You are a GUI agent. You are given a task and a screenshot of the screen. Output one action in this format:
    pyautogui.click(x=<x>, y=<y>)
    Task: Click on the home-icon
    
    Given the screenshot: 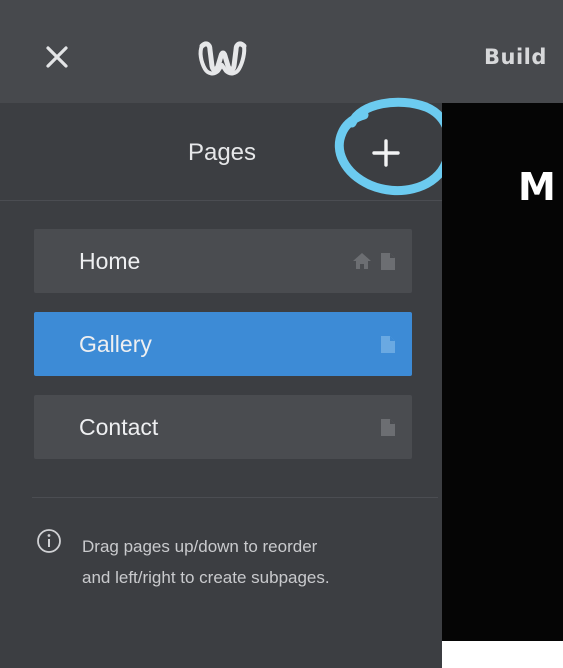 What is the action you would take?
    pyautogui.click(x=362, y=261)
    